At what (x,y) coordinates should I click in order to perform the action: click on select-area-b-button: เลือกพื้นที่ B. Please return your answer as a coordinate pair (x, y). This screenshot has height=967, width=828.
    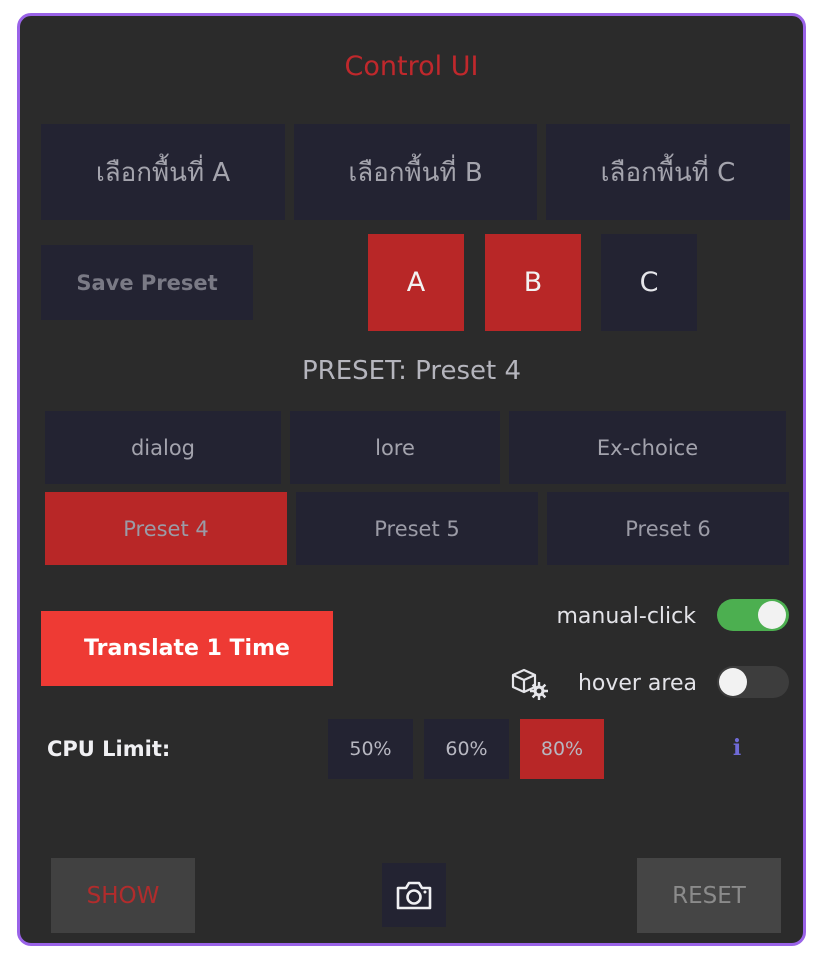
    Looking at the image, I should click on (415, 172).